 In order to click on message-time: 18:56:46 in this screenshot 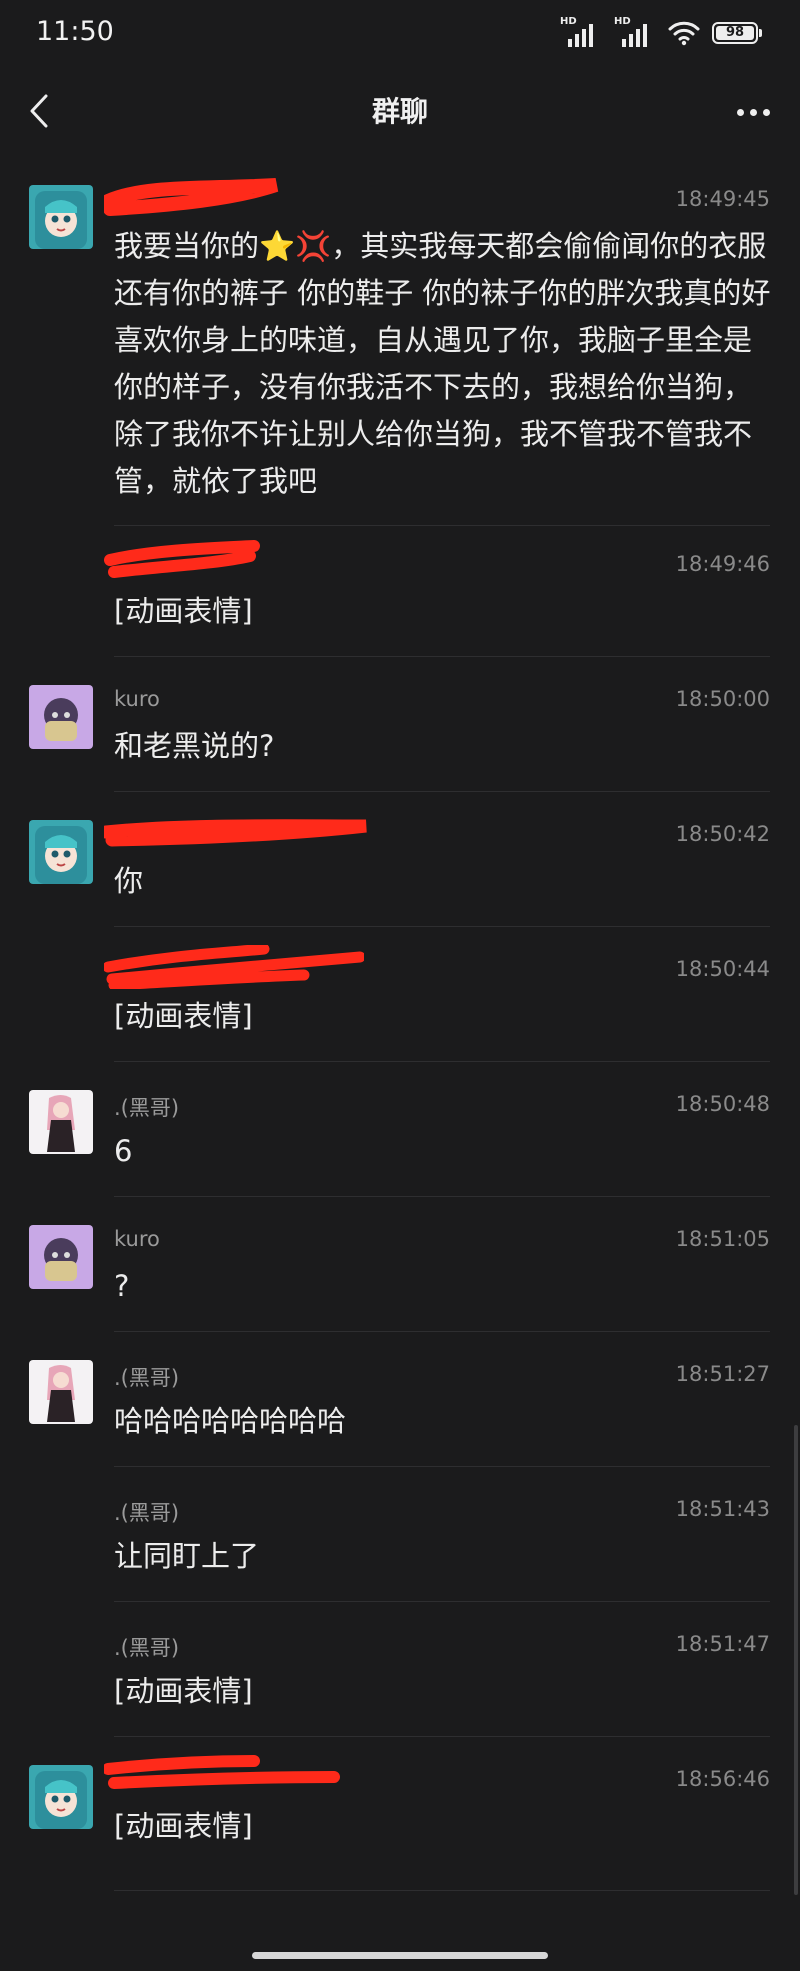, I will do `click(722, 1779)`.